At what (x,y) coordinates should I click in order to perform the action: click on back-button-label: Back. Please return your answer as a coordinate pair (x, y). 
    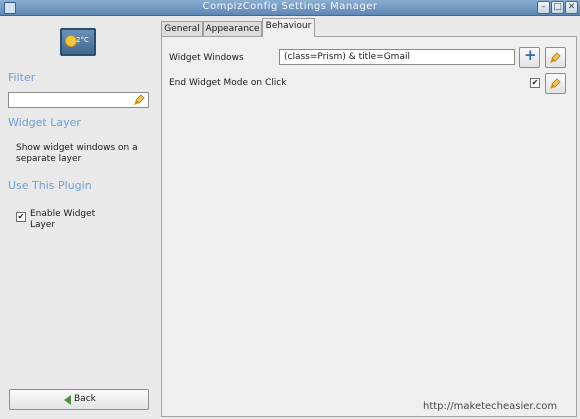
    Looking at the image, I should click on (85, 399).